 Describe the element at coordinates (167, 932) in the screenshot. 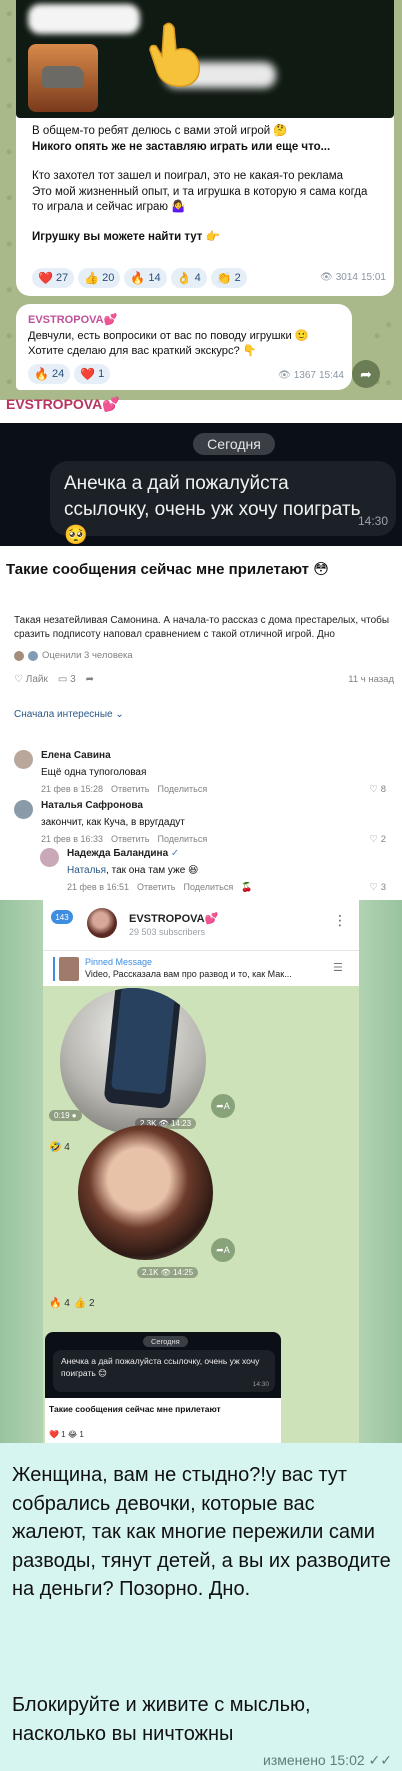

I see `subscriber-count: 29 503 subscribers` at that location.